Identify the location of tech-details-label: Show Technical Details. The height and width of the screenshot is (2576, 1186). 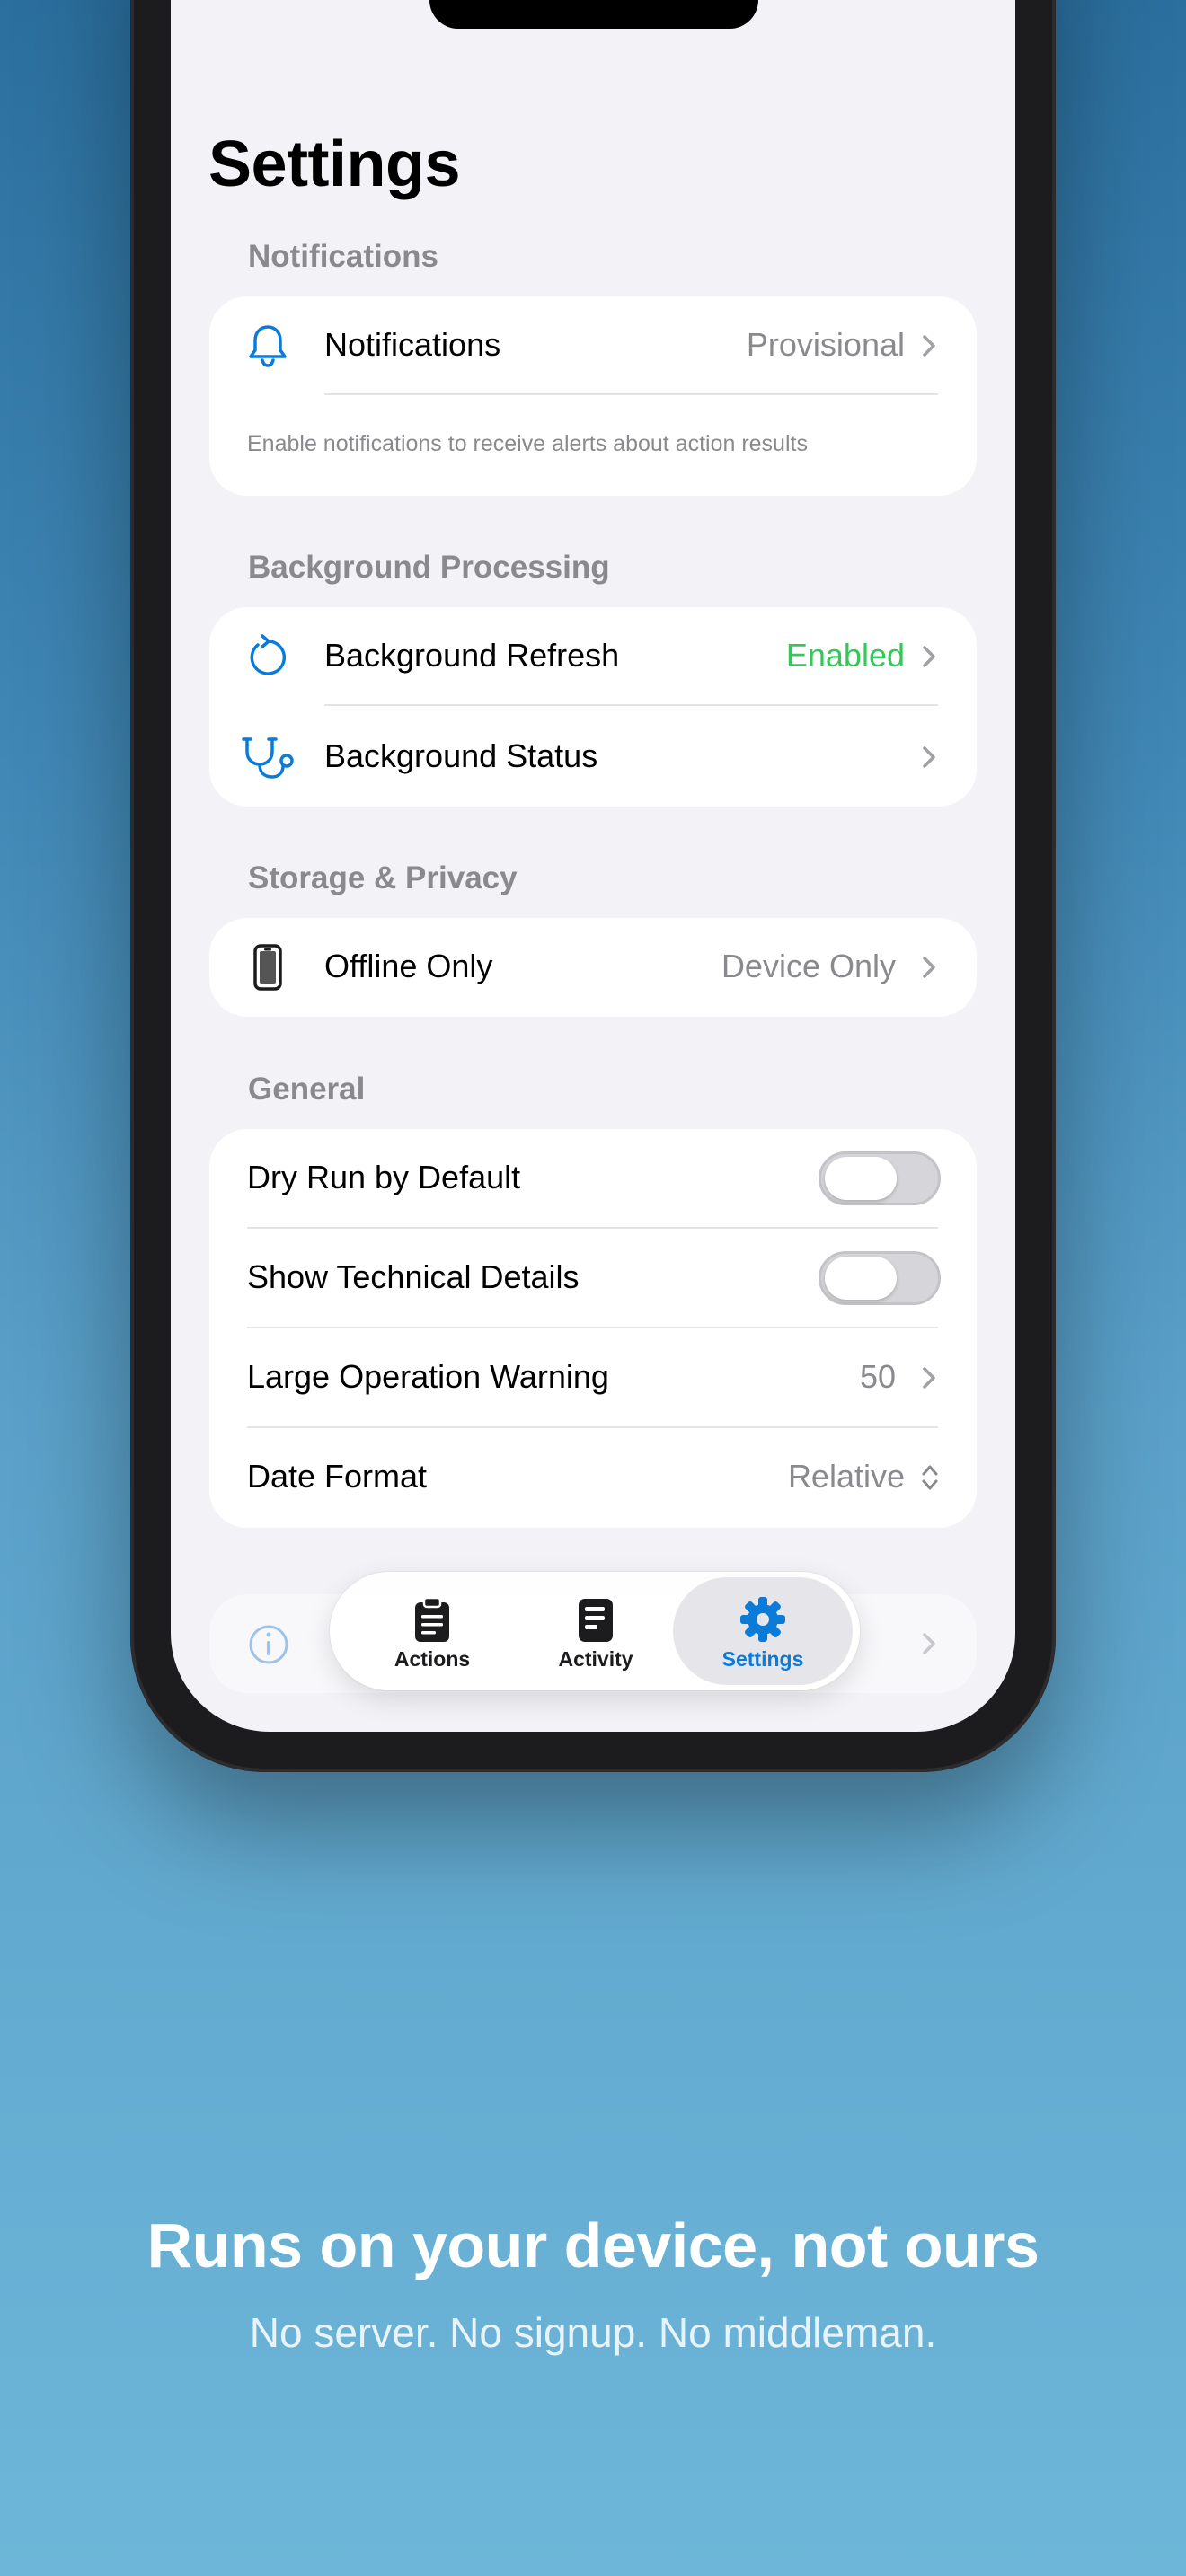
(413, 1276).